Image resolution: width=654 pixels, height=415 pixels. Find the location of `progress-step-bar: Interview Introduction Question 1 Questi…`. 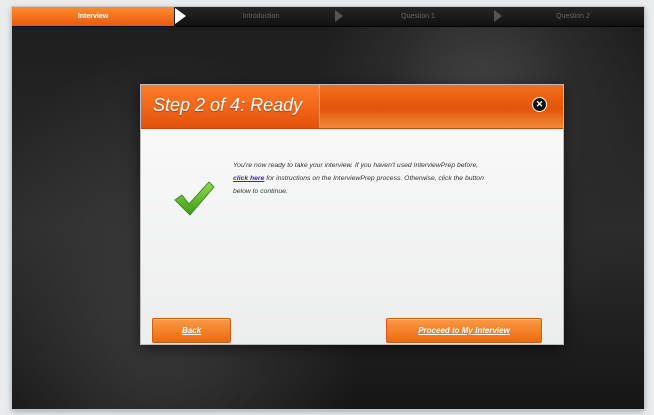

progress-step-bar: Interview Introduction Question 1 Questi… is located at coordinates (328, 17).